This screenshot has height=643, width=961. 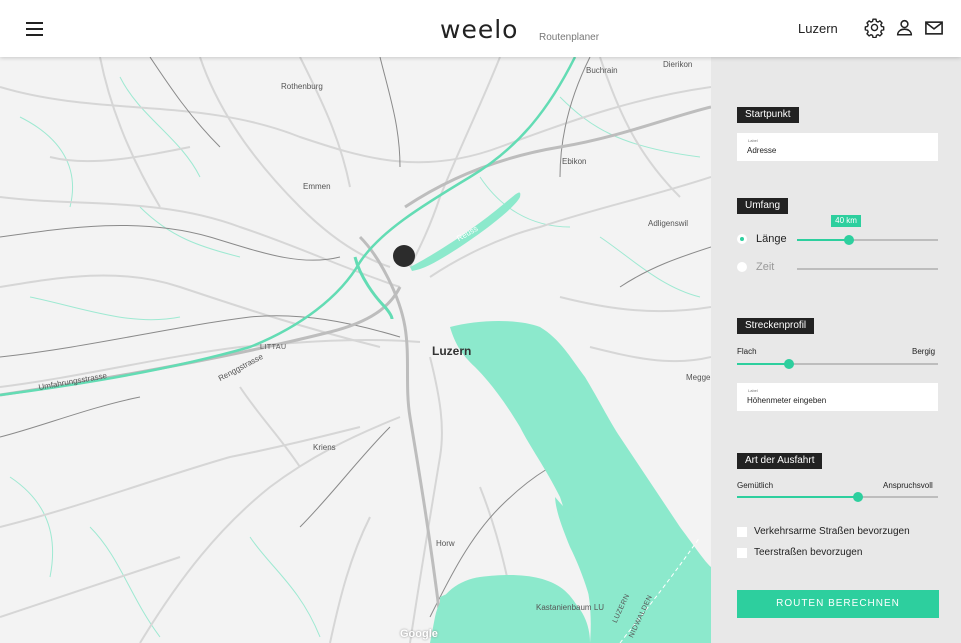 What do you see at coordinates (302, 86) in the screenshot?
I see `place-label: Rothenburg` at bounding box center [302, 86].